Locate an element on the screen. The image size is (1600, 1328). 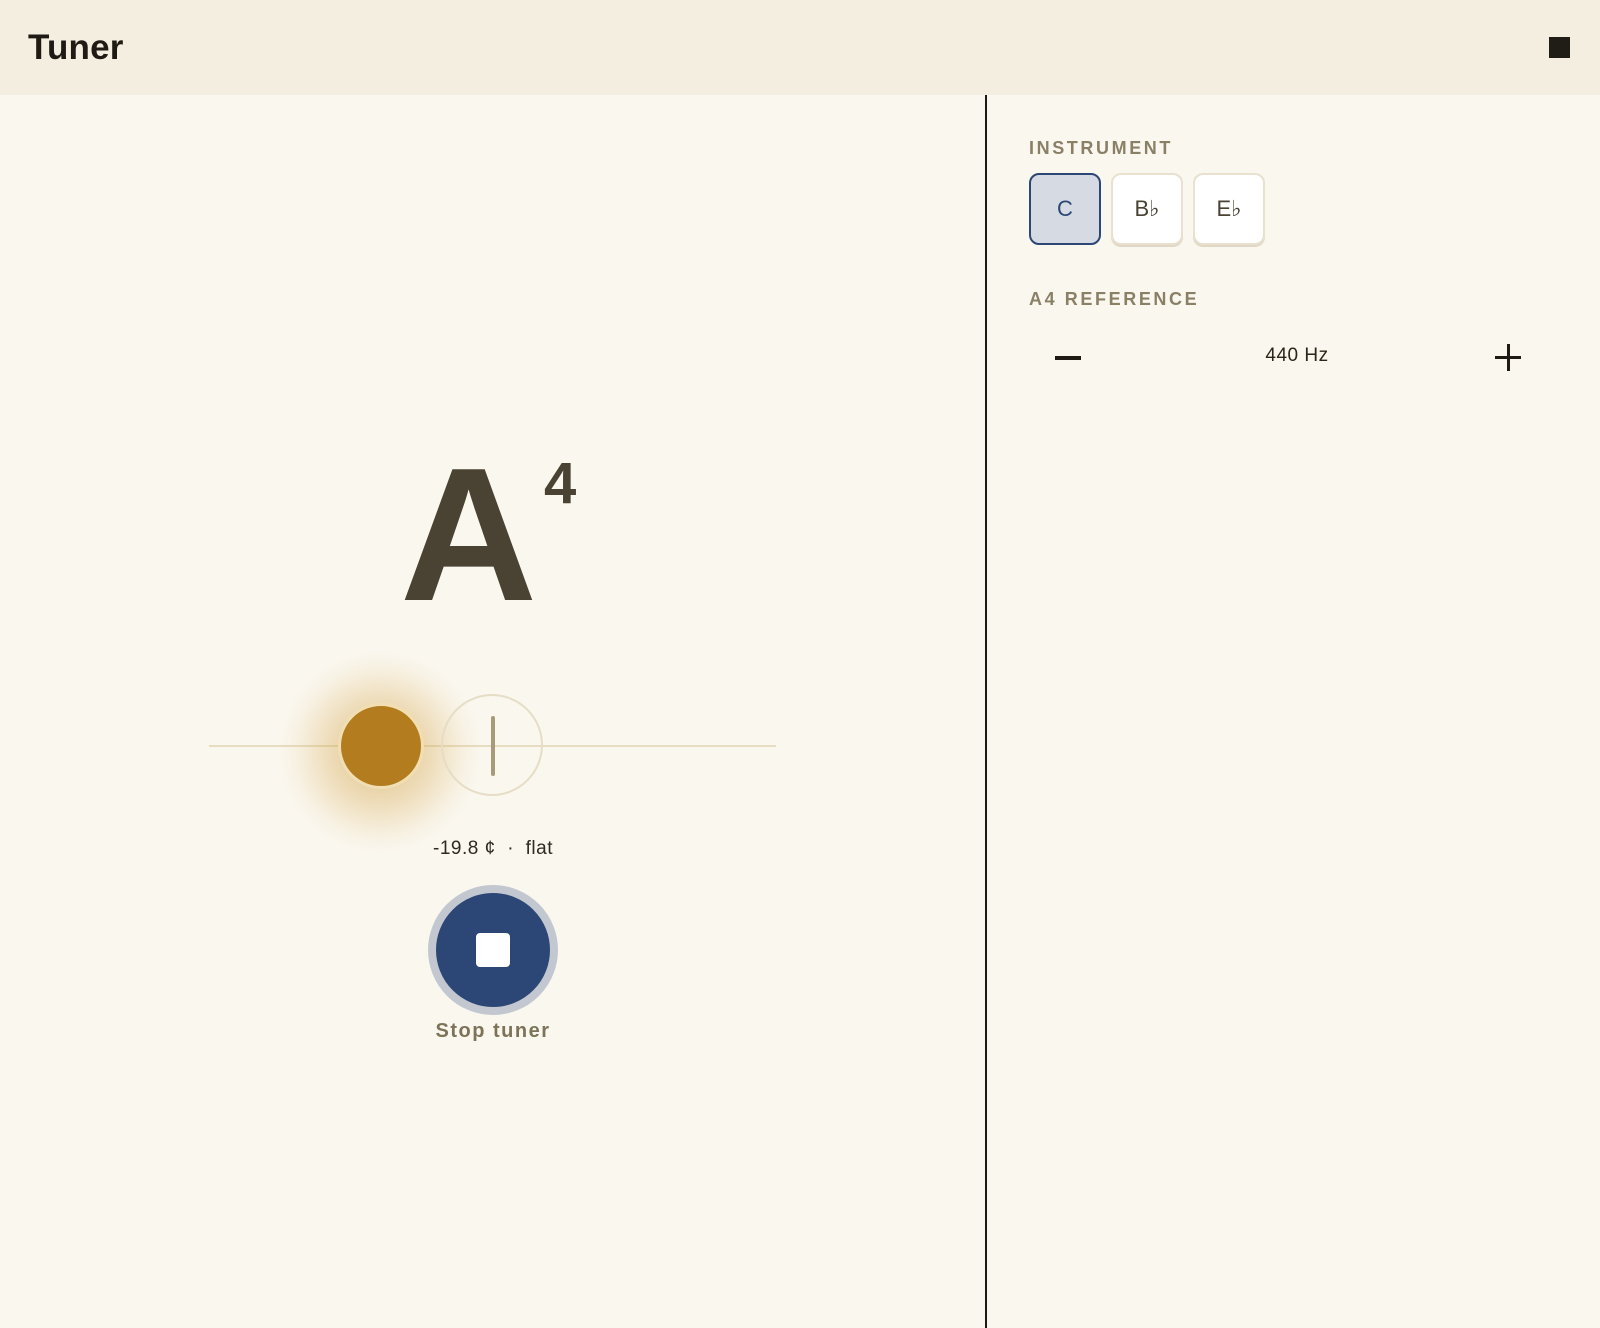
stop-tuner-label: Stop tuner is located at coordinates (493, 1031).